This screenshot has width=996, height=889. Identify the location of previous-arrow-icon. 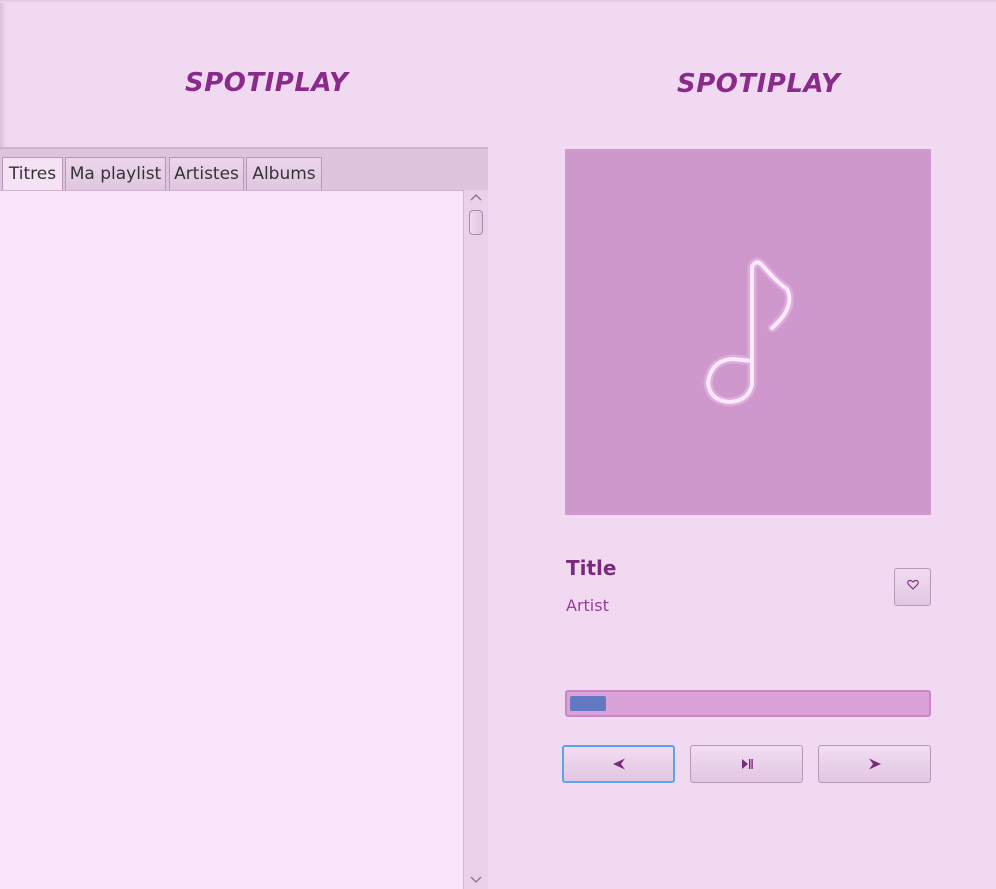
(618, 764).